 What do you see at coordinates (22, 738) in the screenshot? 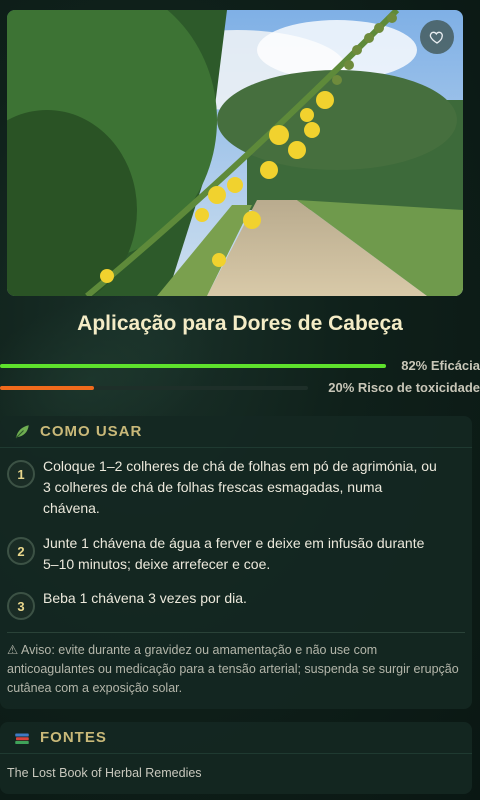
I see `books-icon` at bounding box center [22, 738].